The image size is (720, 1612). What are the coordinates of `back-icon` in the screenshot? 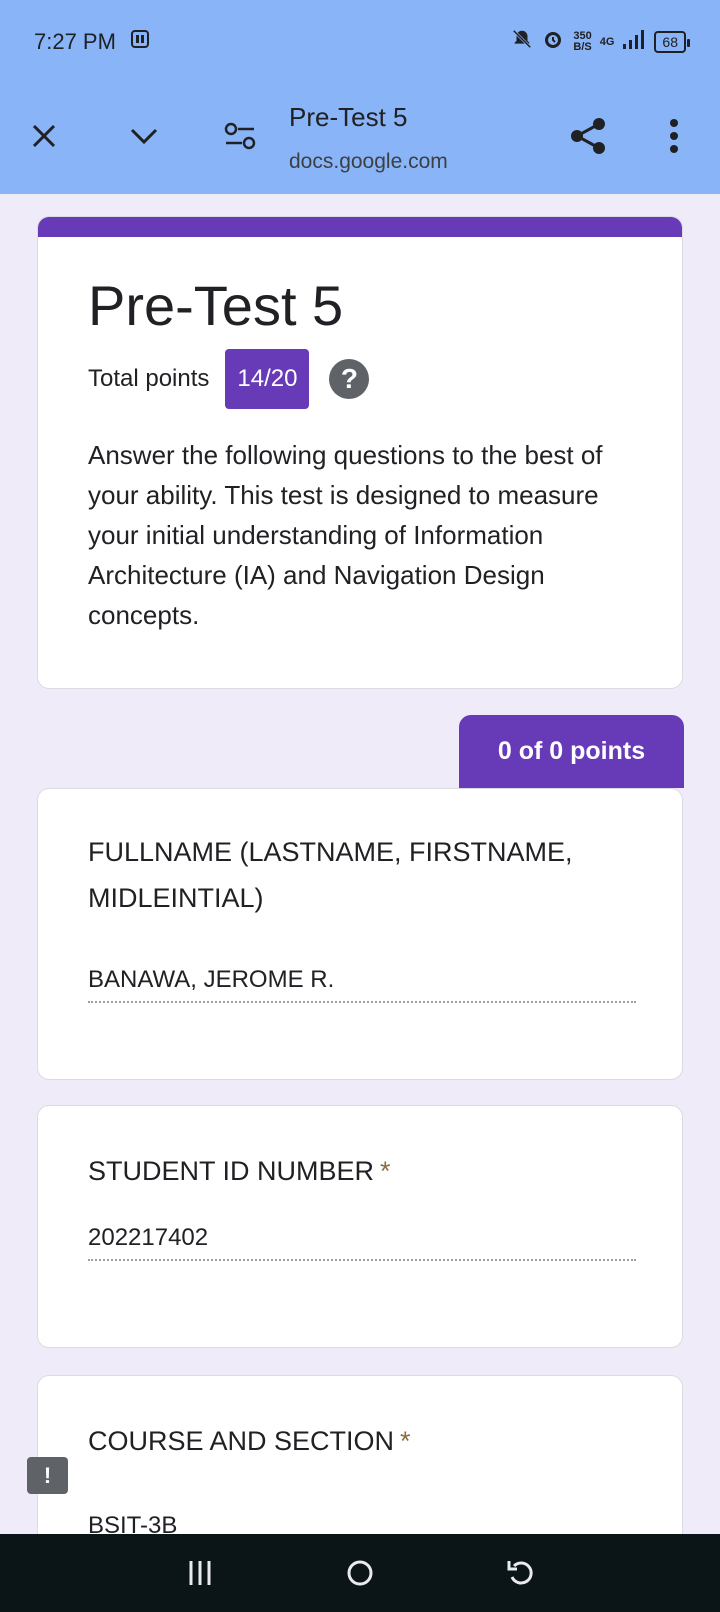 It's located at (520, 1573).